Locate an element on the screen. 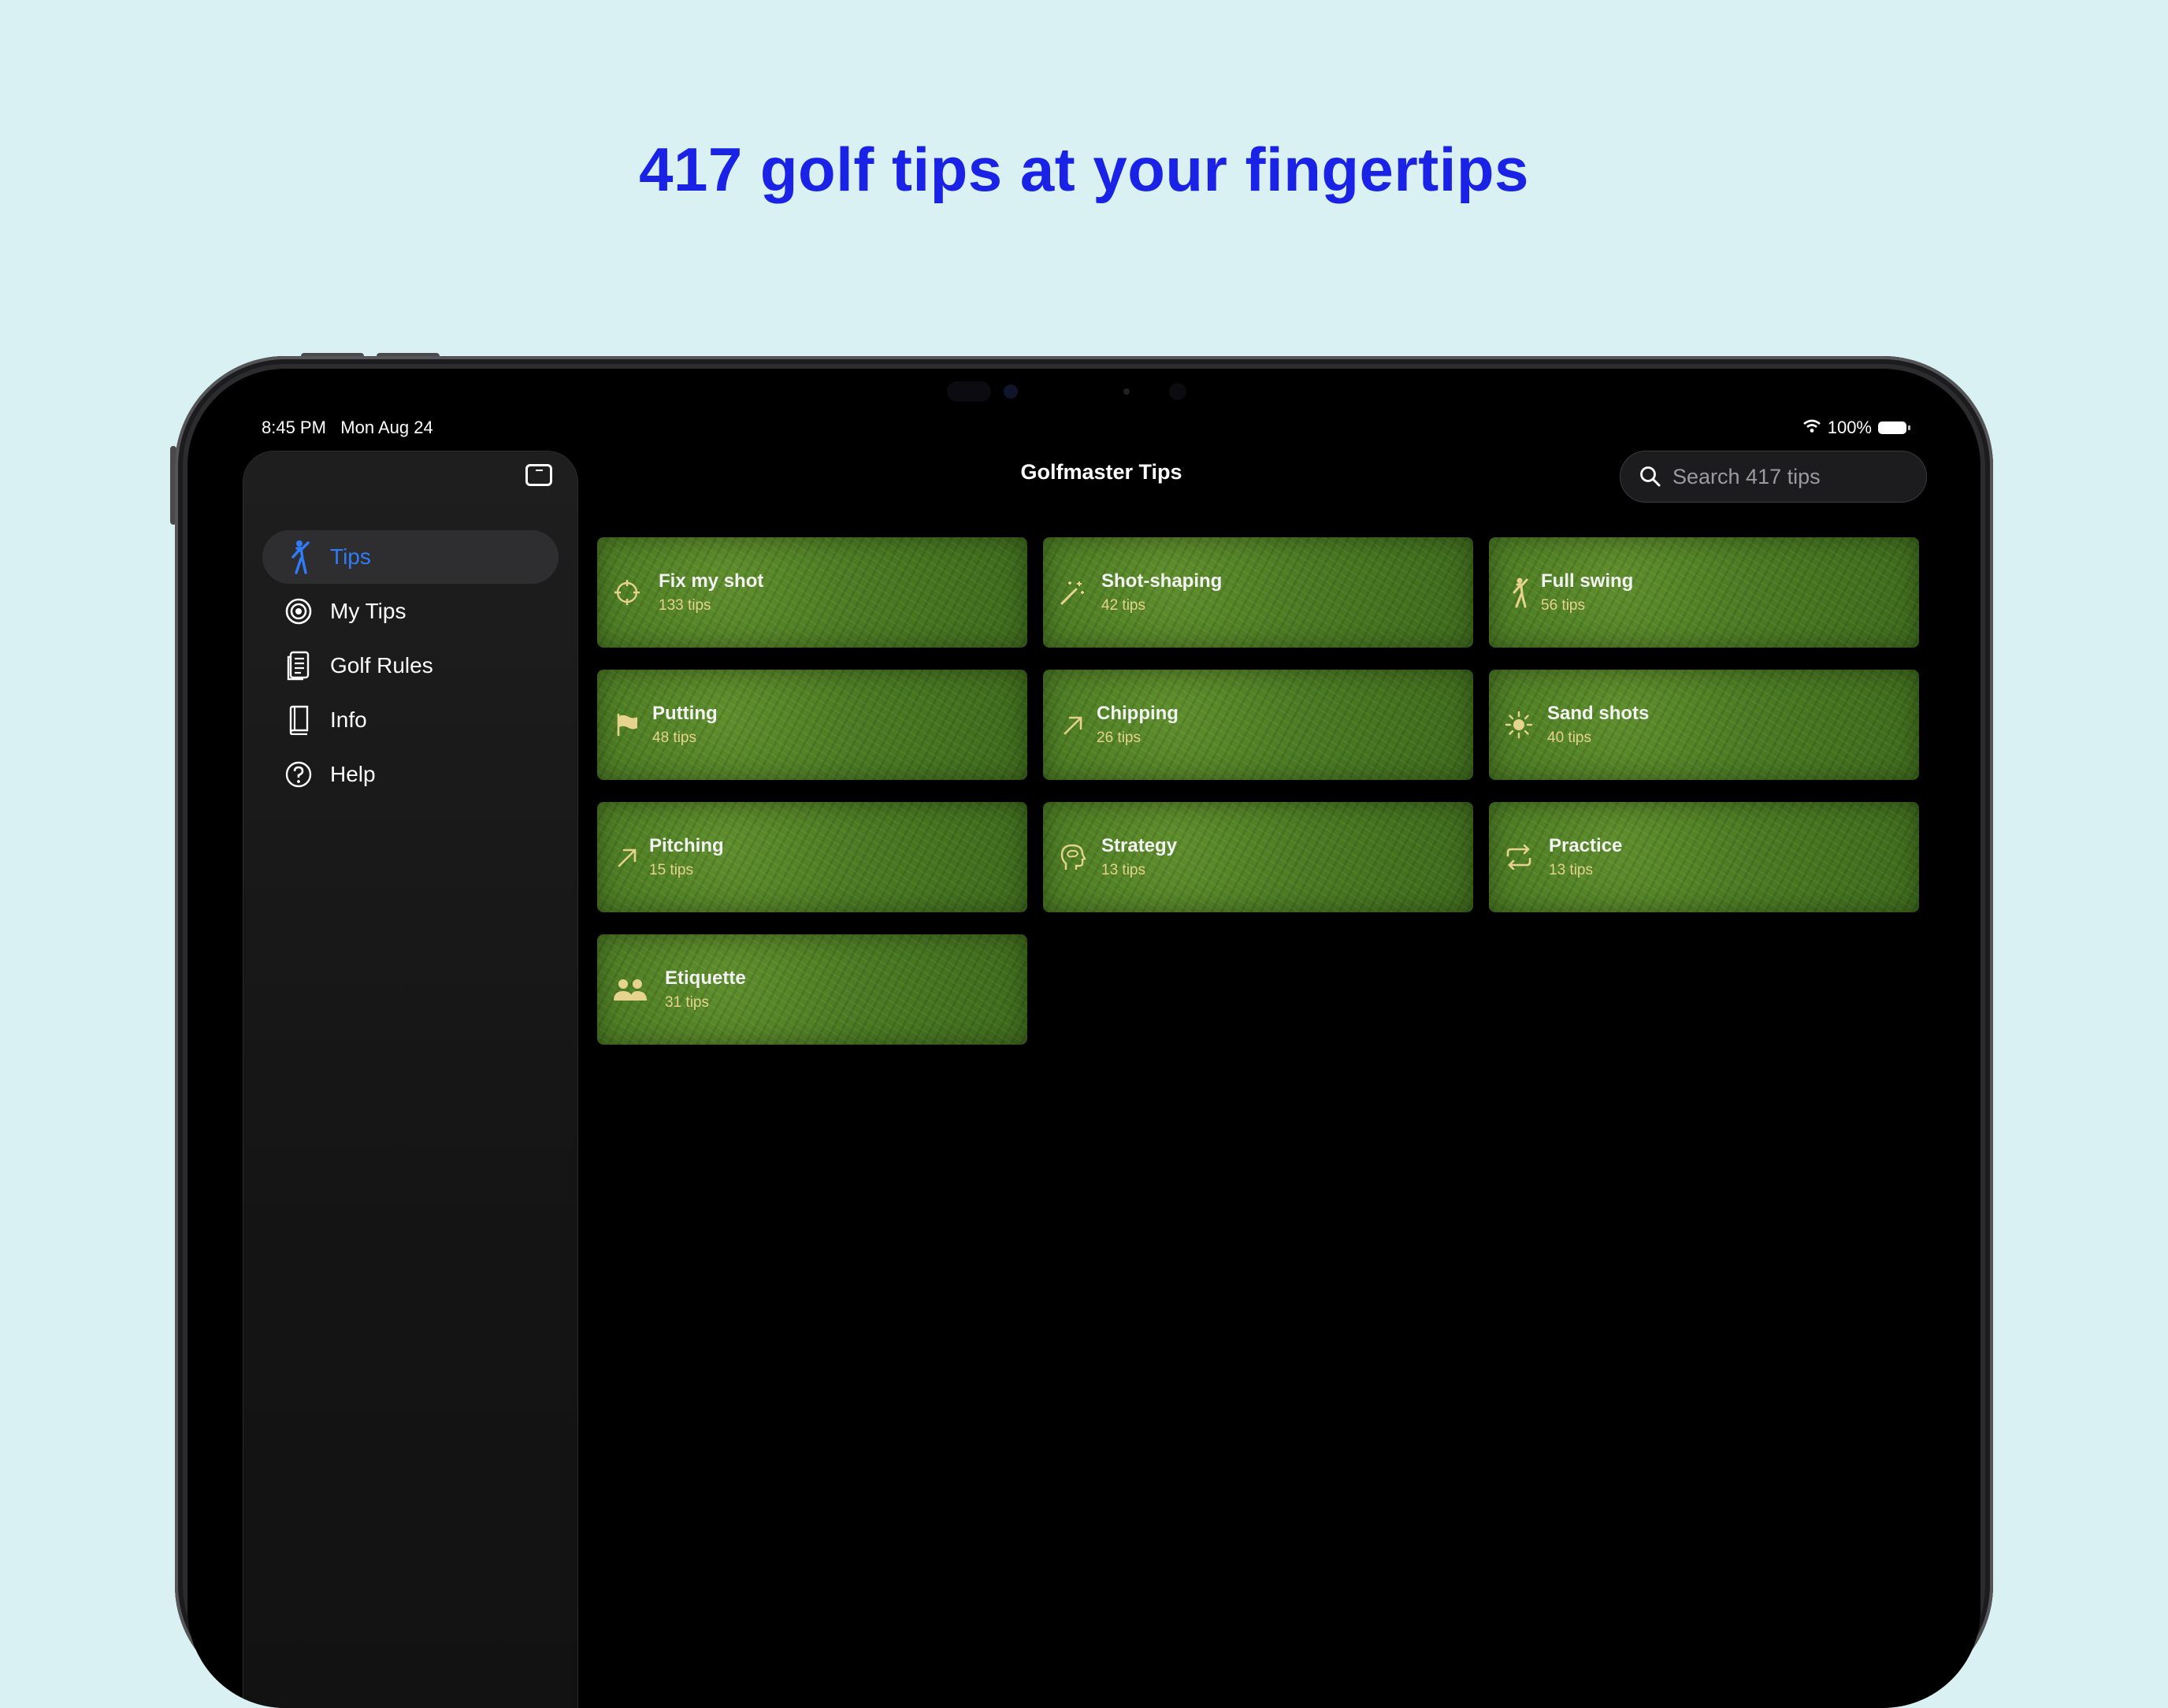  category-card-pitching: Pitching 15 tips is located at coordinates (812, 857).